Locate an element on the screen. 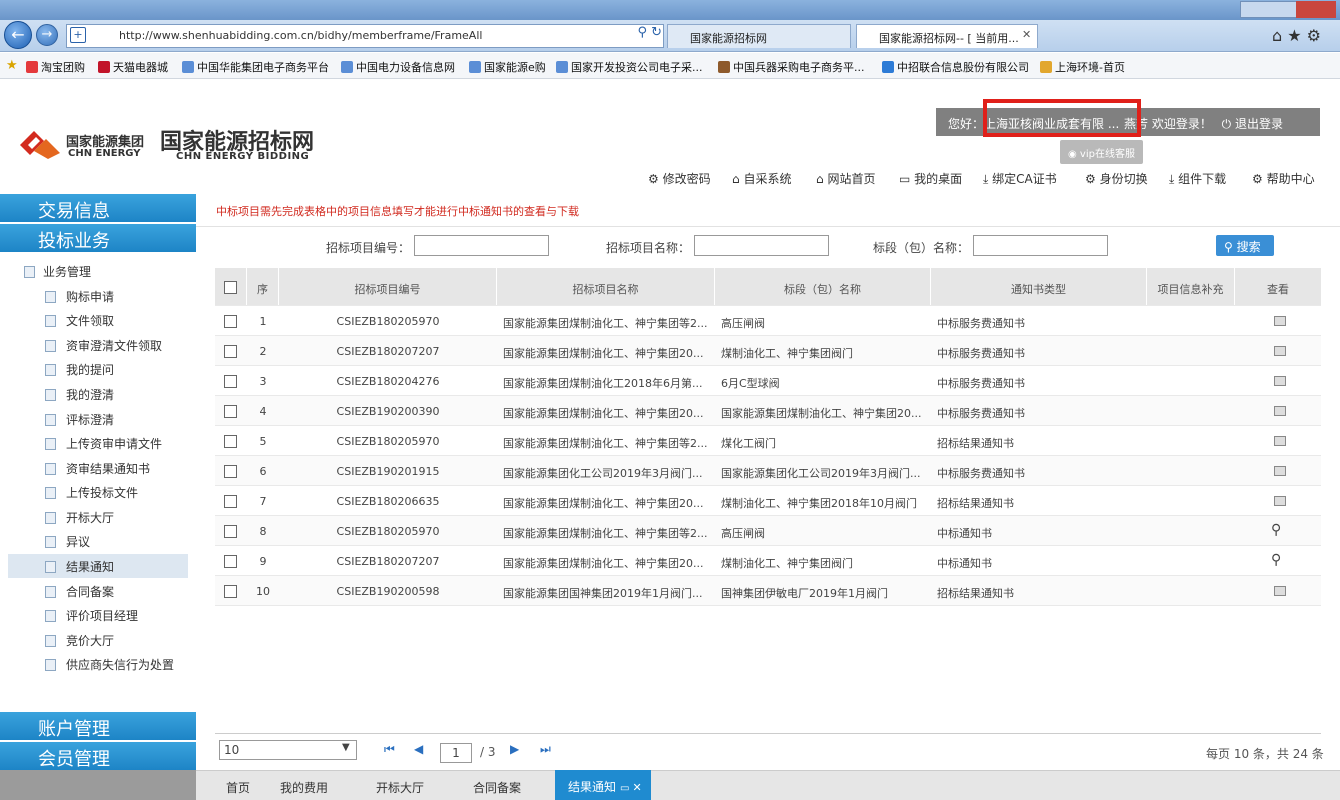  link-site-home: ⌂ 网站首页 is located at coordinates (845, 178).